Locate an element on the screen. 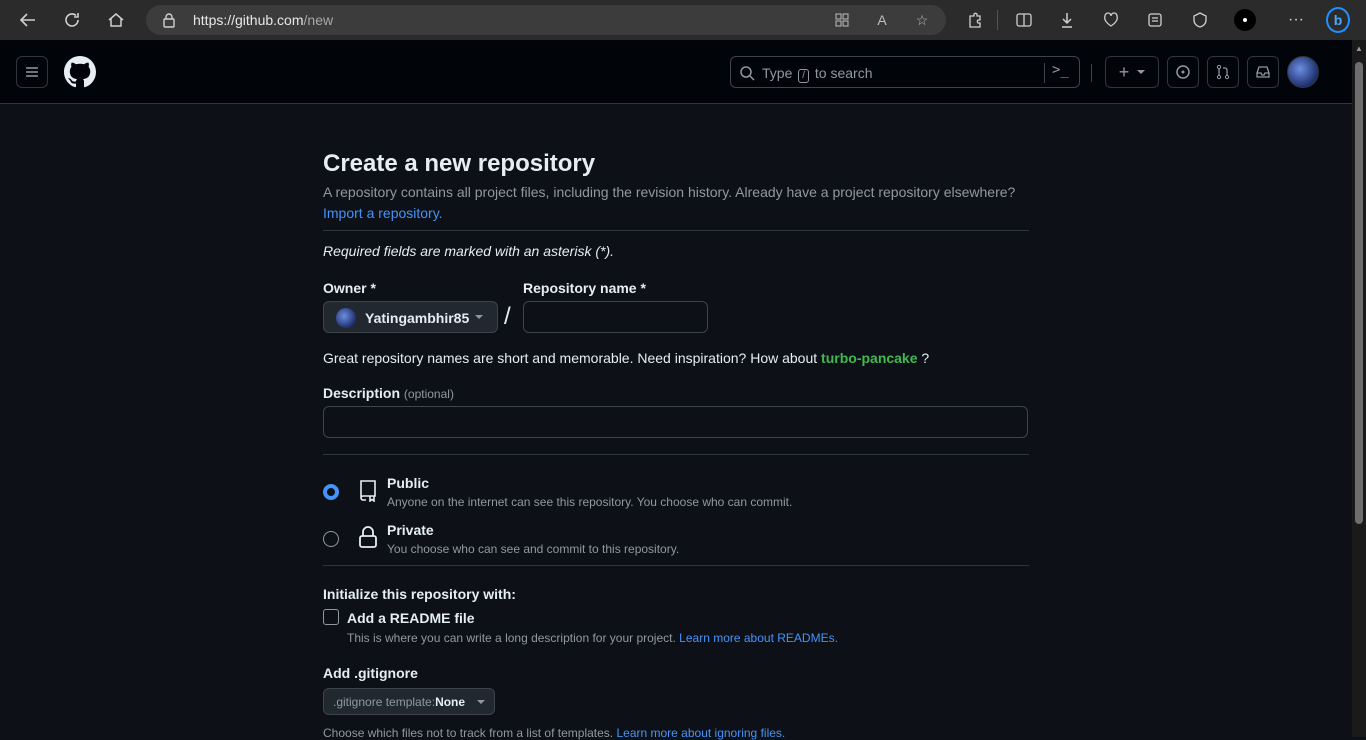 The height and width of the screenshot is (740, 1366). immersive-reader-icon is located at coordinates (842, 20).